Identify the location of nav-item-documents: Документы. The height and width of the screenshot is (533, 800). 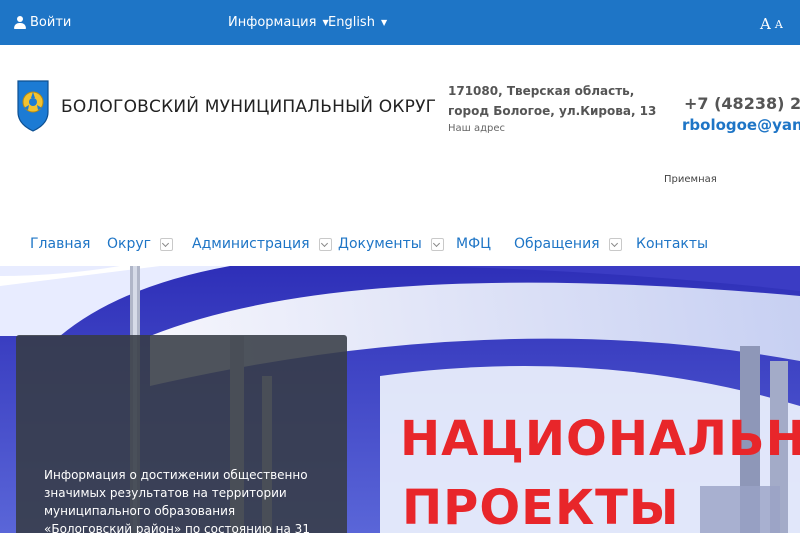
(391, 244).